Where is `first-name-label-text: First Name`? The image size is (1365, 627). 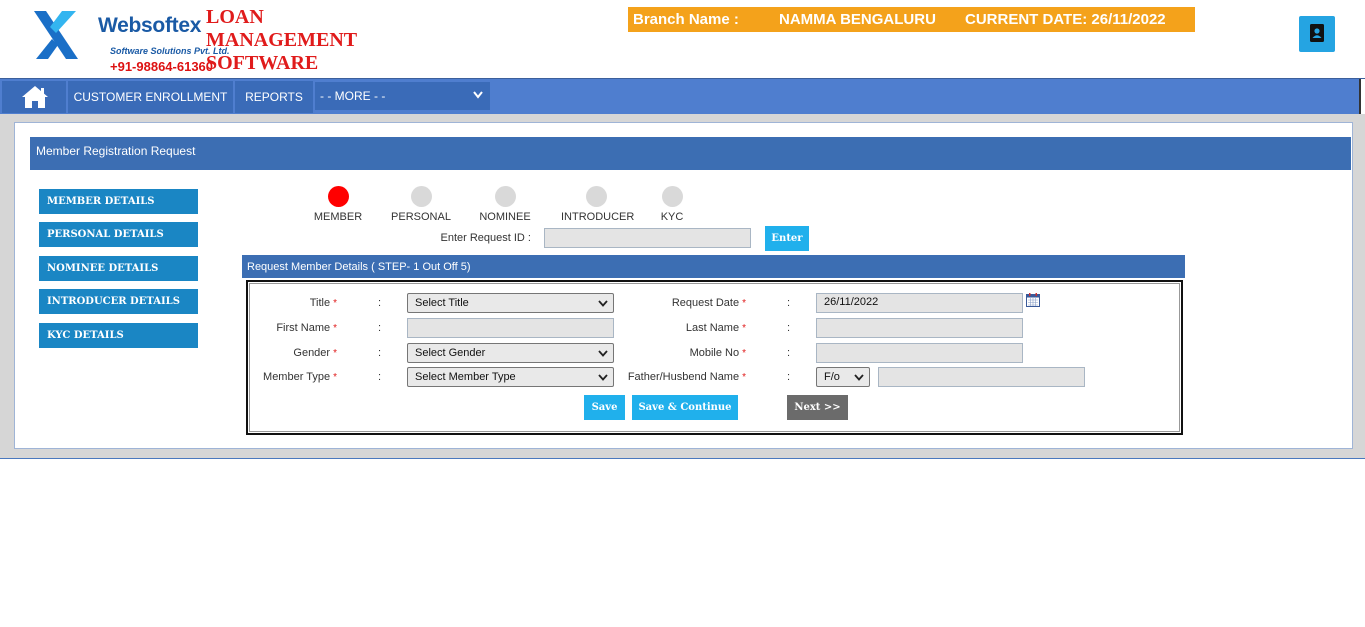 first-name-label-text: First Name is located at coordinates (303, 328).